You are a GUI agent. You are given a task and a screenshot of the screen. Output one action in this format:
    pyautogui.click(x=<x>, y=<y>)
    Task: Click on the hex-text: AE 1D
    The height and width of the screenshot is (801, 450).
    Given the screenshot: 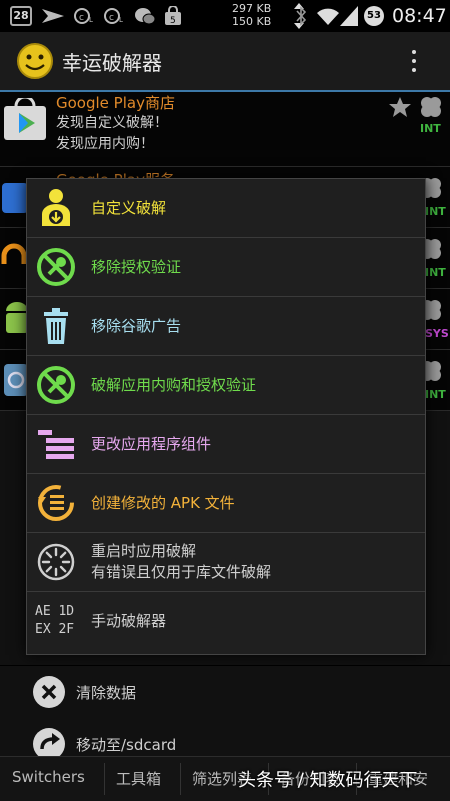 What is the action you would take?
    pyautogui.click(x=55, y=611)
    